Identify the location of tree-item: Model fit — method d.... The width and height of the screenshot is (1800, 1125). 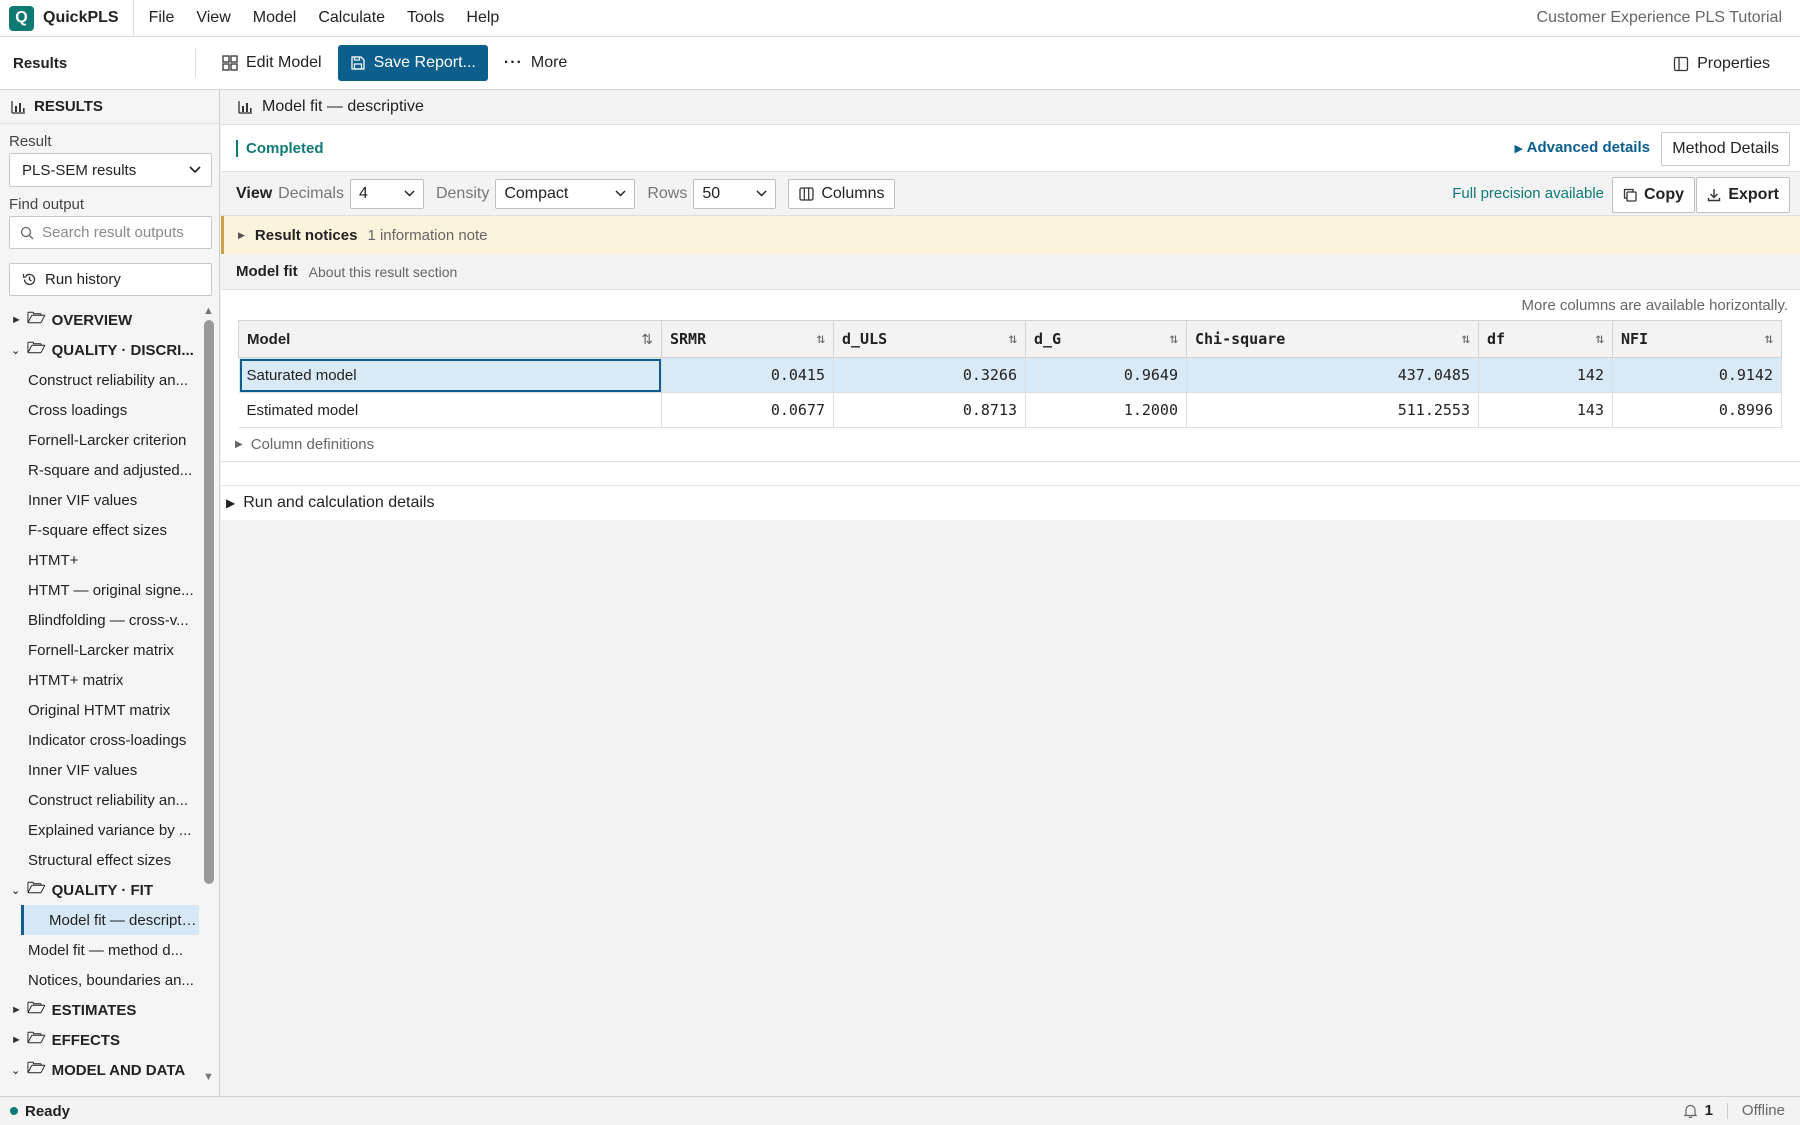
(110, 950).